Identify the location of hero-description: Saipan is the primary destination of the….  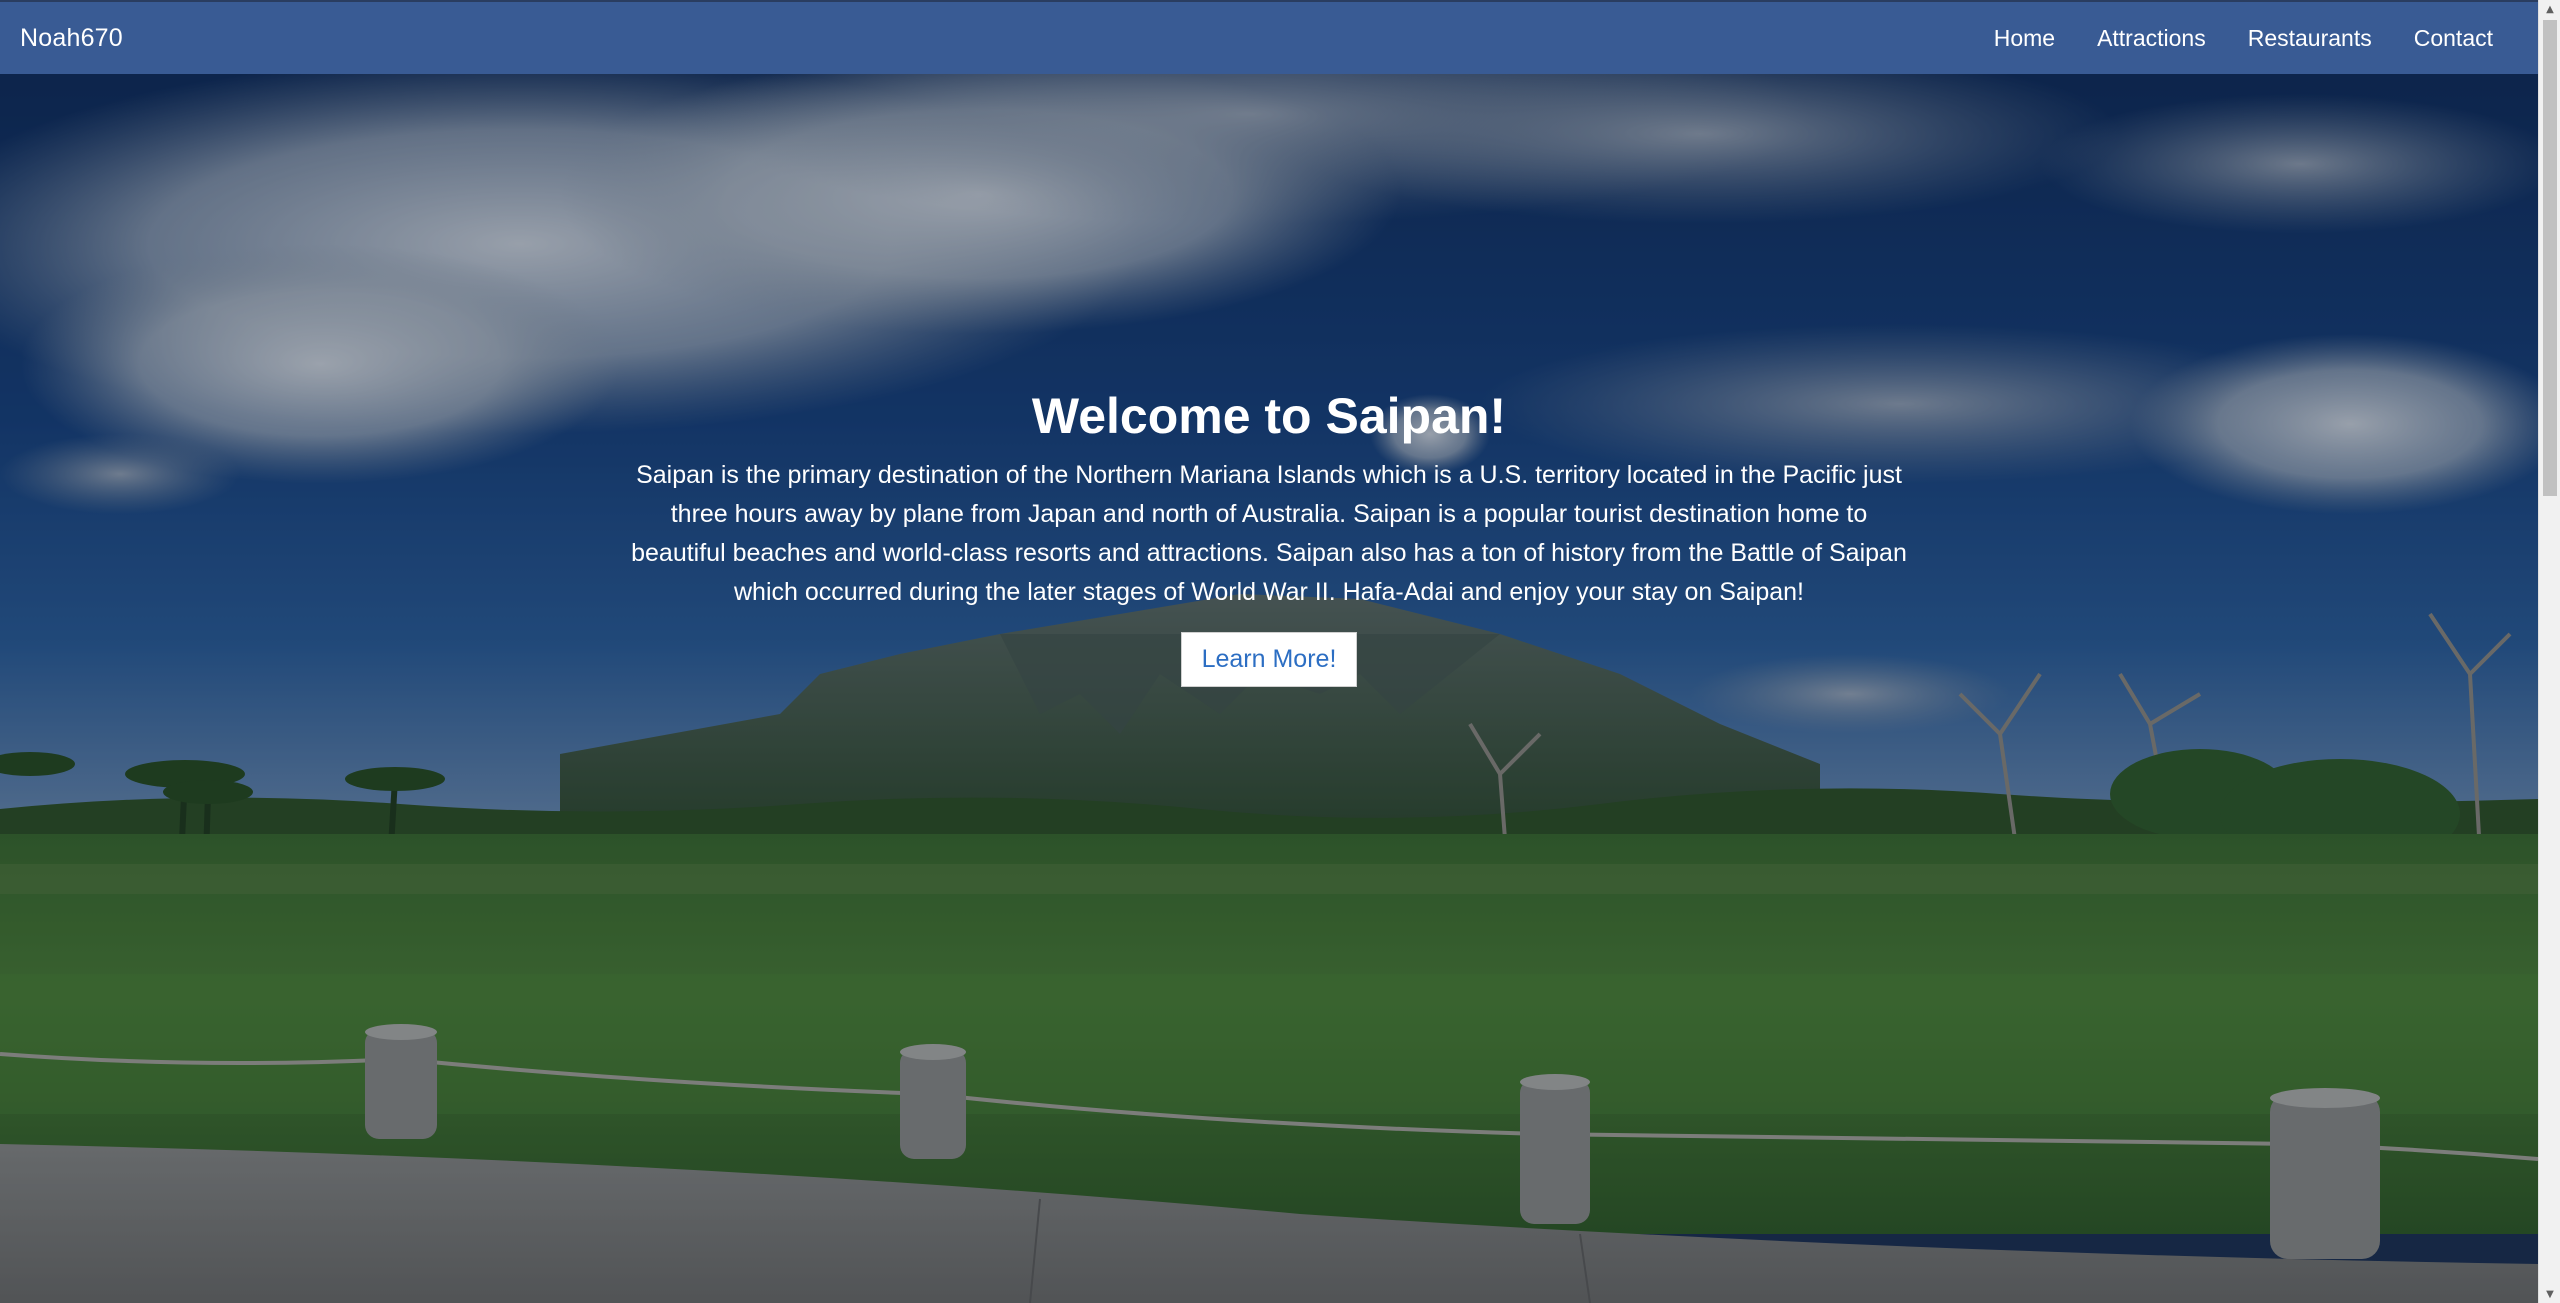
(1269, 533).